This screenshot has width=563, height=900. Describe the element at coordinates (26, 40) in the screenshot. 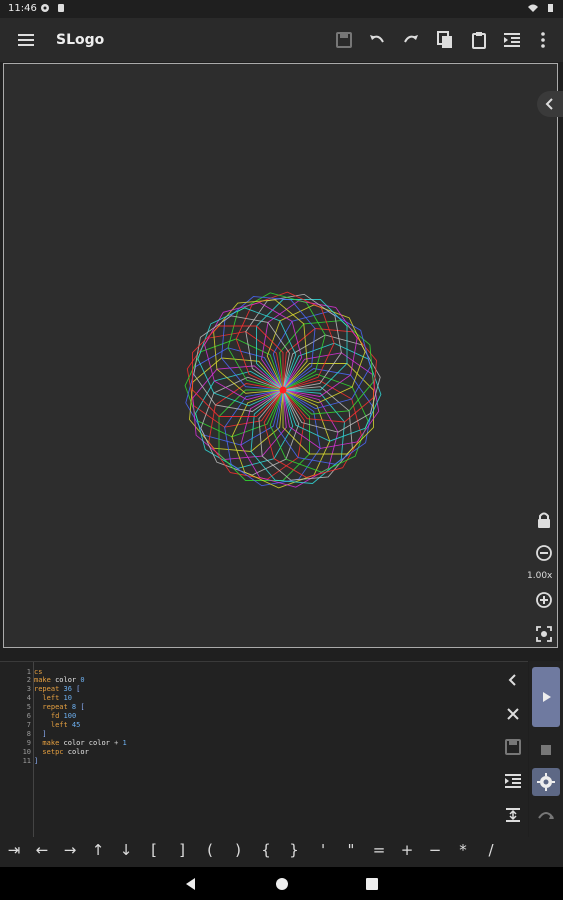

I see `hamburger-menu-icon` at that location.